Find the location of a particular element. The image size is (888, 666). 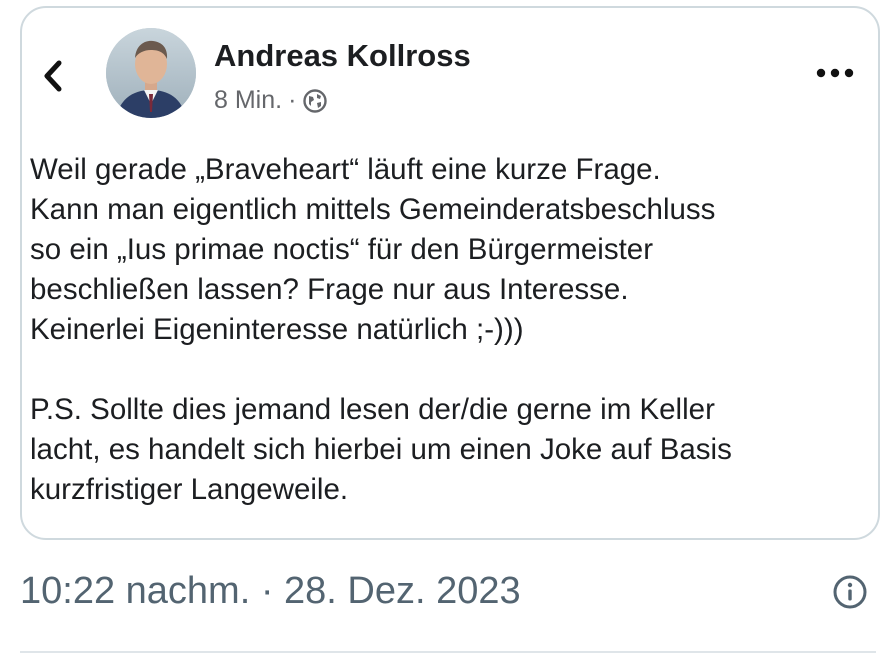

divider is located at coordinates (448, 652).